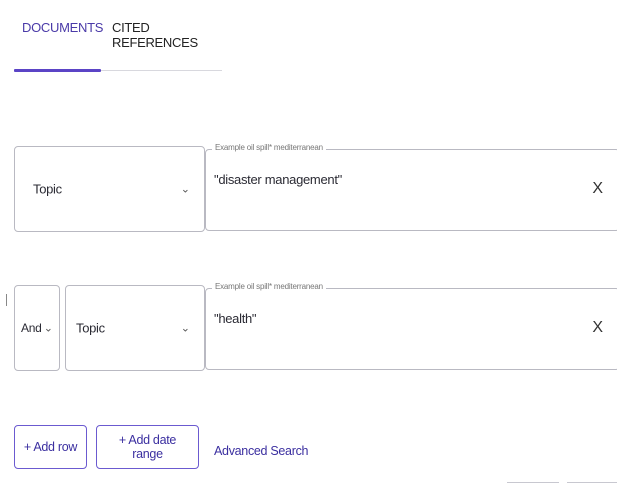 This screenshot has height=484, width=617. What do you see at coordinates (62, 27) in the screenshot?
I see `tab-documents: DOCUMENTS` at bounding box center [62, 27].